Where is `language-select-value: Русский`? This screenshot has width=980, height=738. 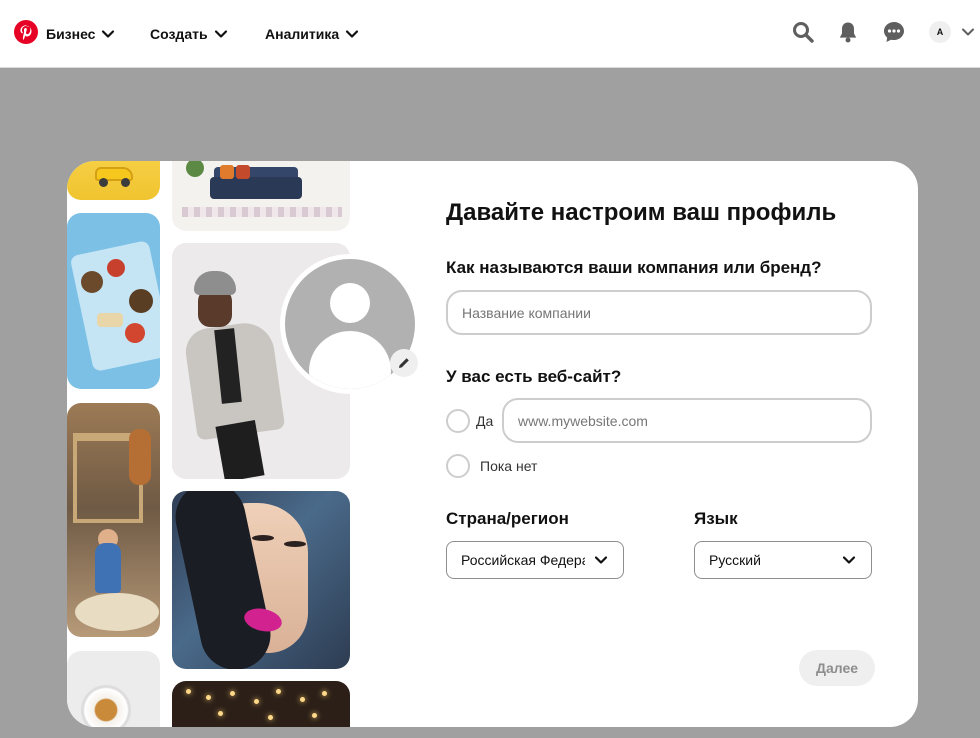 language-select-value: Русский is located at coordinates (735, 560).